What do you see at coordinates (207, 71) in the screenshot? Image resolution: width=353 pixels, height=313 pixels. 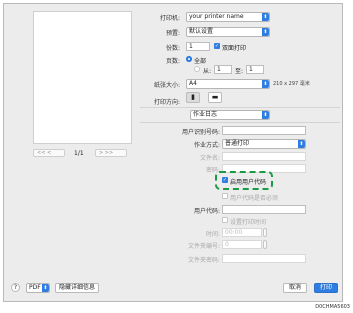 I see `pages-from-label: 从:` at bounding box center [207, 71].